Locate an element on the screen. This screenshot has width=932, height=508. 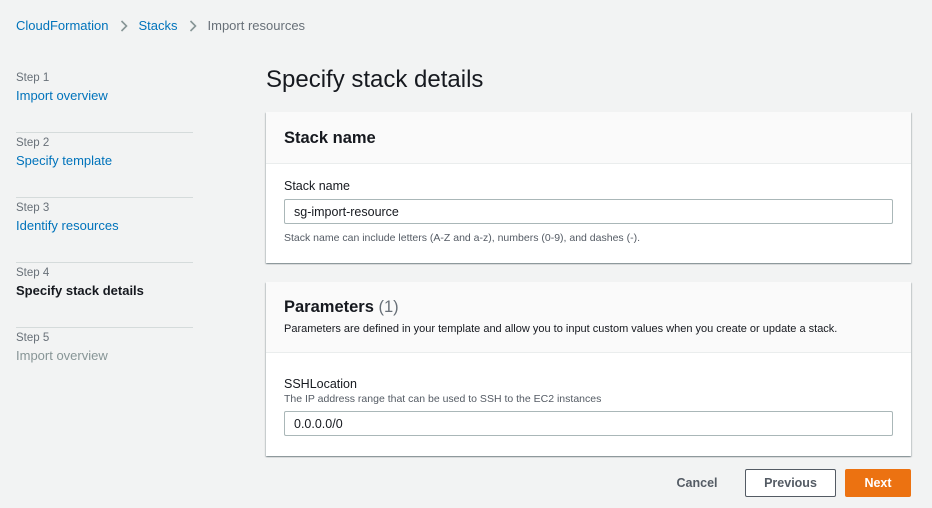
panel-title: Parameters (1) is located at coordinates (588, 307).